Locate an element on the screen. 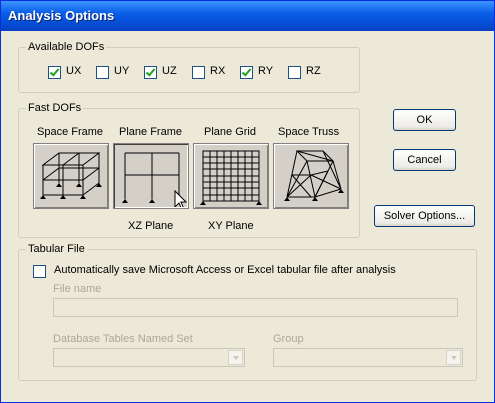 Image resolution: width=495 pixels, height=403 pixels. plane-grid-button is located at coordinates (231, 176).